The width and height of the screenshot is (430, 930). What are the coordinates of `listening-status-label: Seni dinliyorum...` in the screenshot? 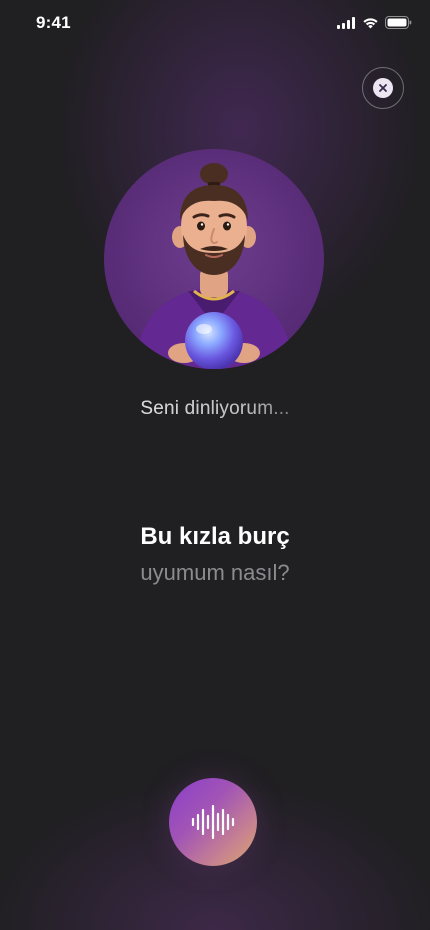 It's located at (215, 408).